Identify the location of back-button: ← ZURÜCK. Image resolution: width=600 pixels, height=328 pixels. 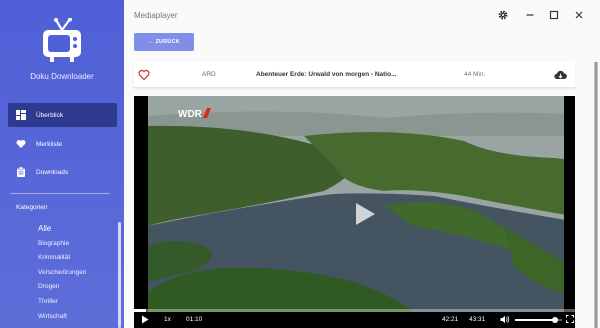
(164, 42).